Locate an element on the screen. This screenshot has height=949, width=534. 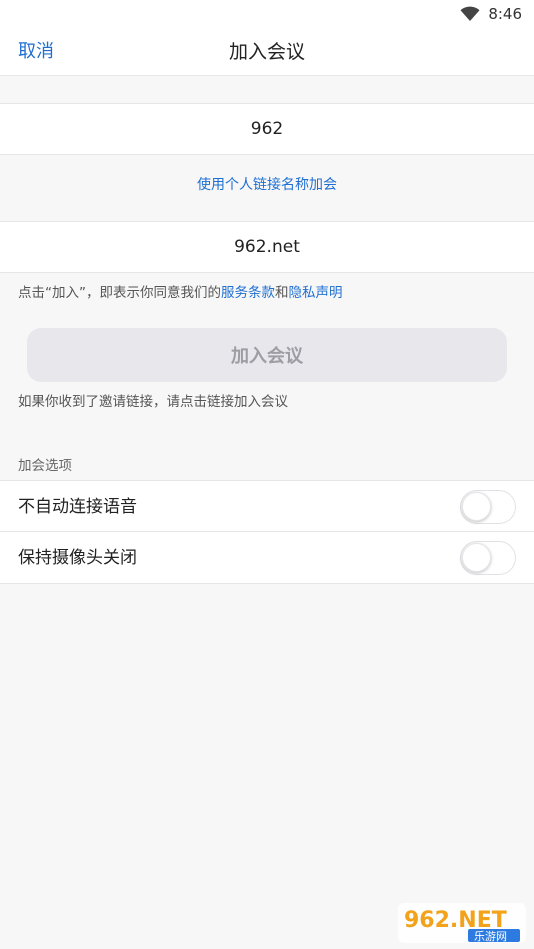
page-title: 加入会议 is located at coordinates (266, 52).